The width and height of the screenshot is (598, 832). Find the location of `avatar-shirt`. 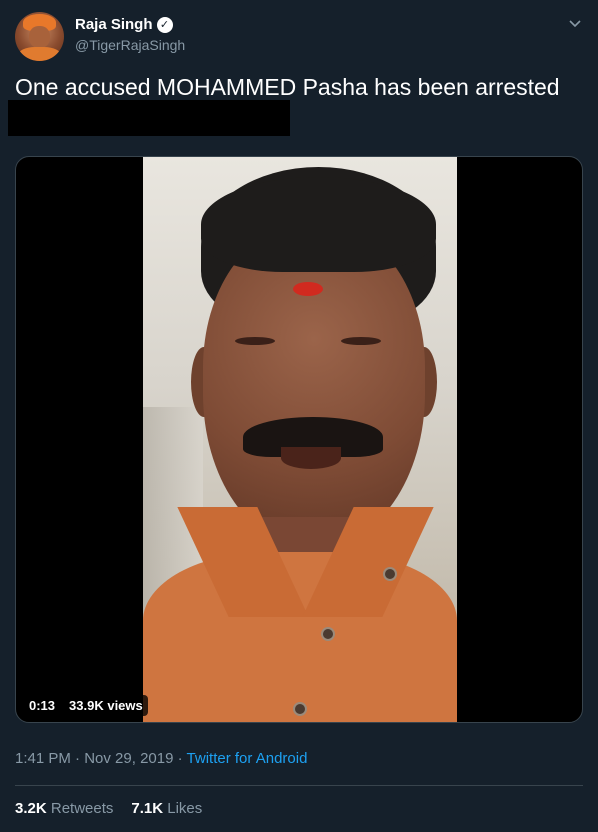

avatar-shirt is located at coordinates (39, 54).